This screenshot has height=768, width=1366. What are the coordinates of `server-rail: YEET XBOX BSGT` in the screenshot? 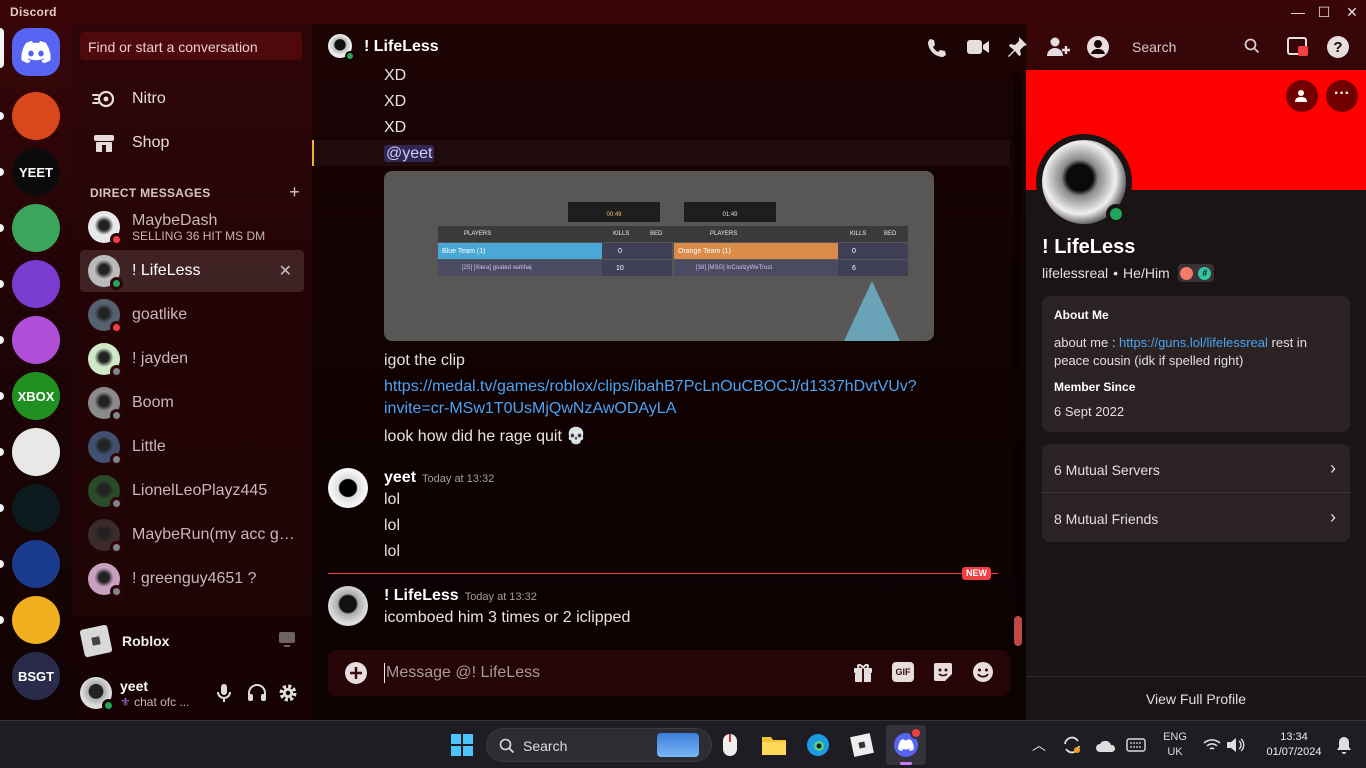 It's located at (36, 372).